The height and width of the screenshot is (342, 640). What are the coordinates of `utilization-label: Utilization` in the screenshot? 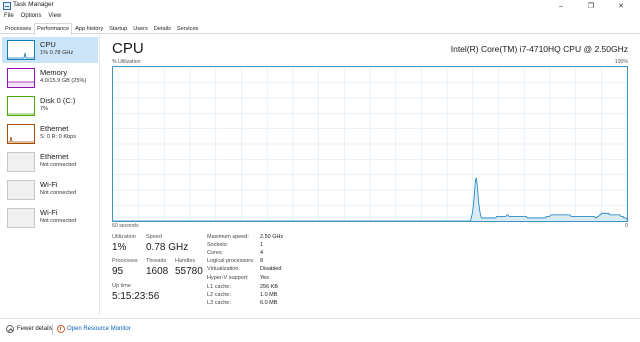 It's located at (124, 237).